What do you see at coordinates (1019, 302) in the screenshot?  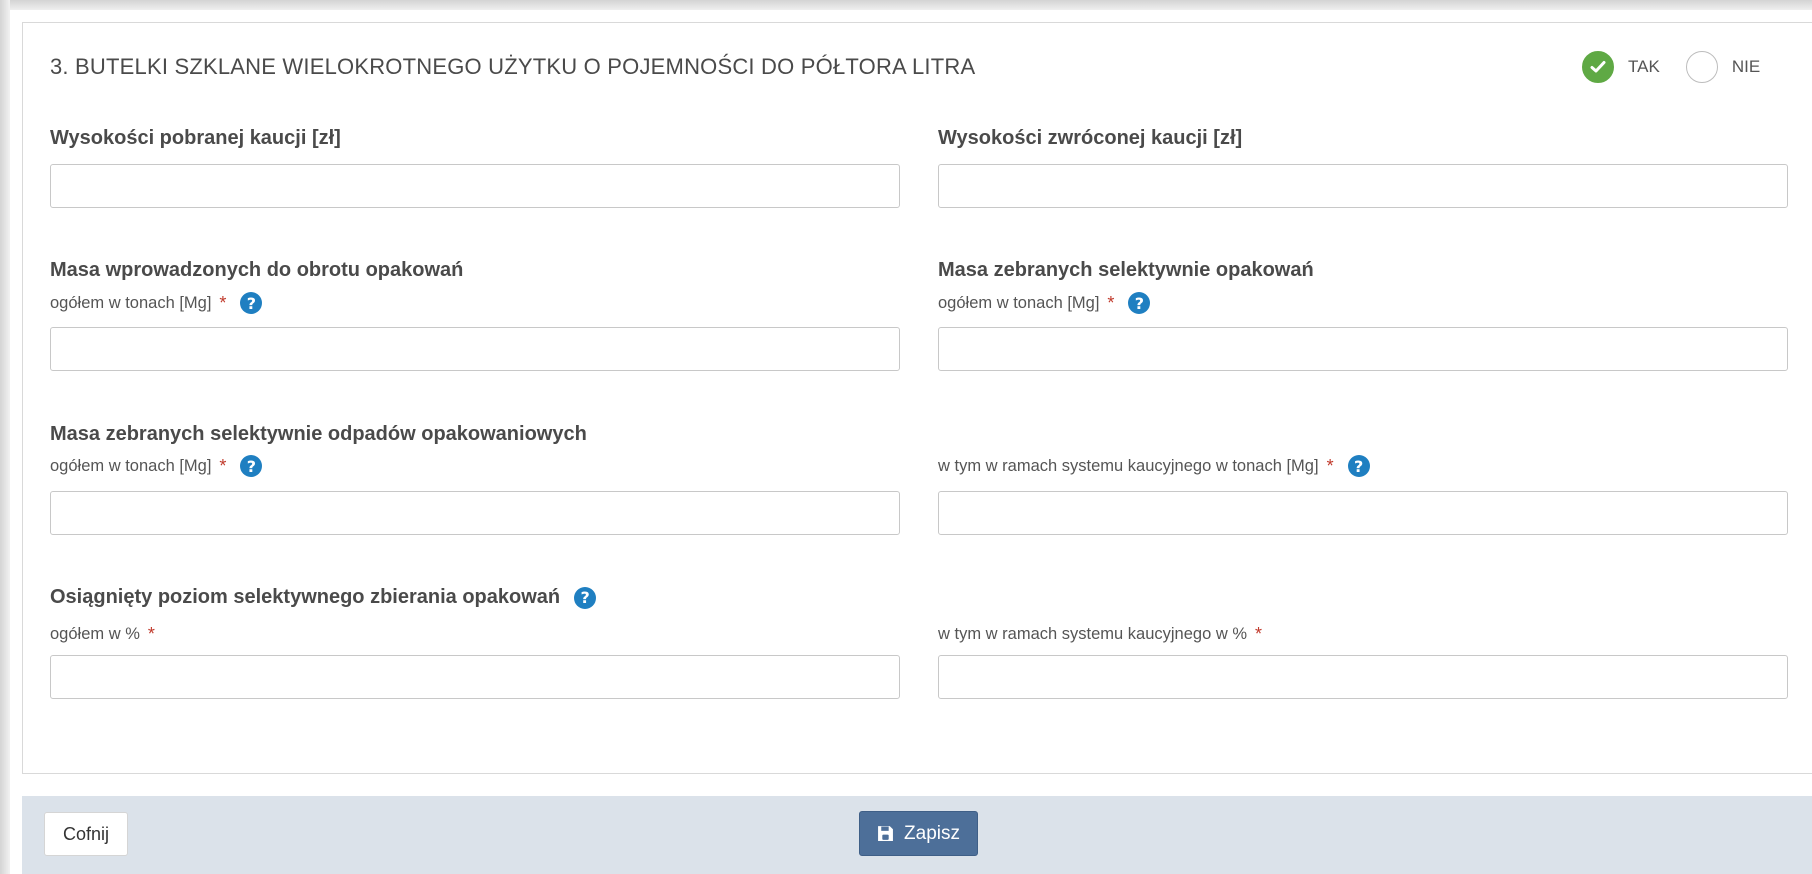 I see `mass-collected-label: ogółem w tonach [Mg]` at bounding box center [1019, 302].